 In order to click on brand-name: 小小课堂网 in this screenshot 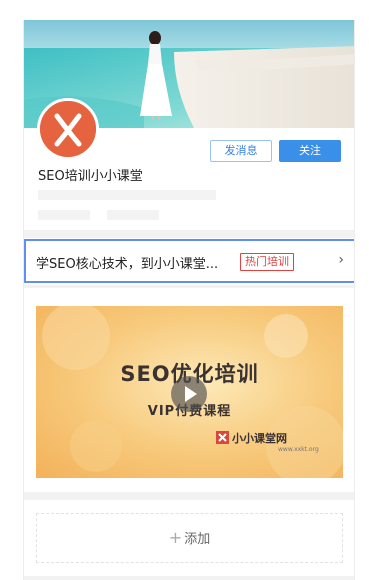, I will do `click(259, 438)`.